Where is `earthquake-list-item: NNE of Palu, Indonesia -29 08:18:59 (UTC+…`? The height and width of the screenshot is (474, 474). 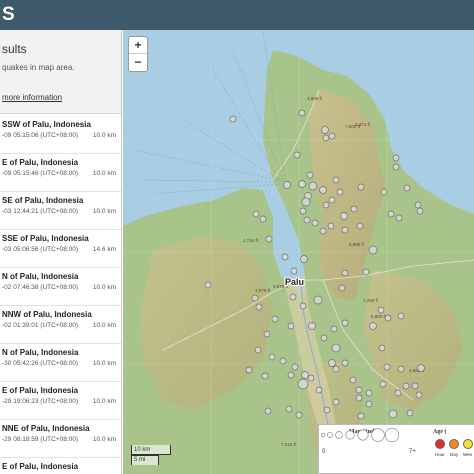 earthquake-list-item: NNE of Palu, Indonesia -29 08:18:59 (UTC+… is located at coordinates (60, 439).